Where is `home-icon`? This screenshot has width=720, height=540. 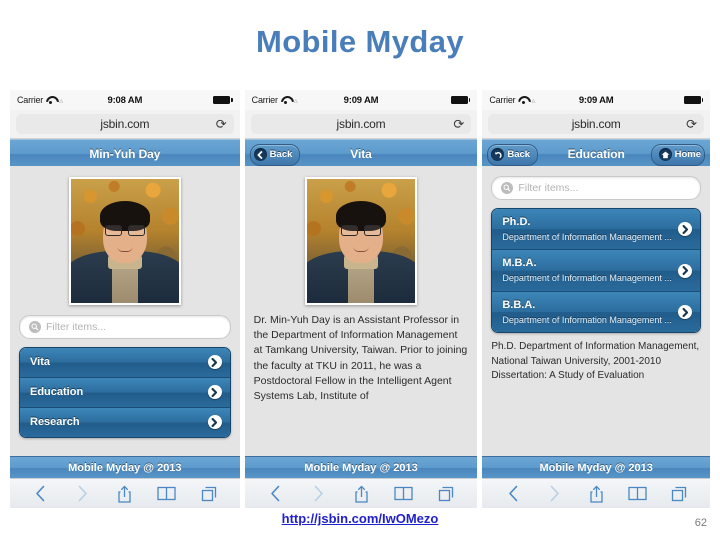
home-icon is located at coordinates (665, 154).